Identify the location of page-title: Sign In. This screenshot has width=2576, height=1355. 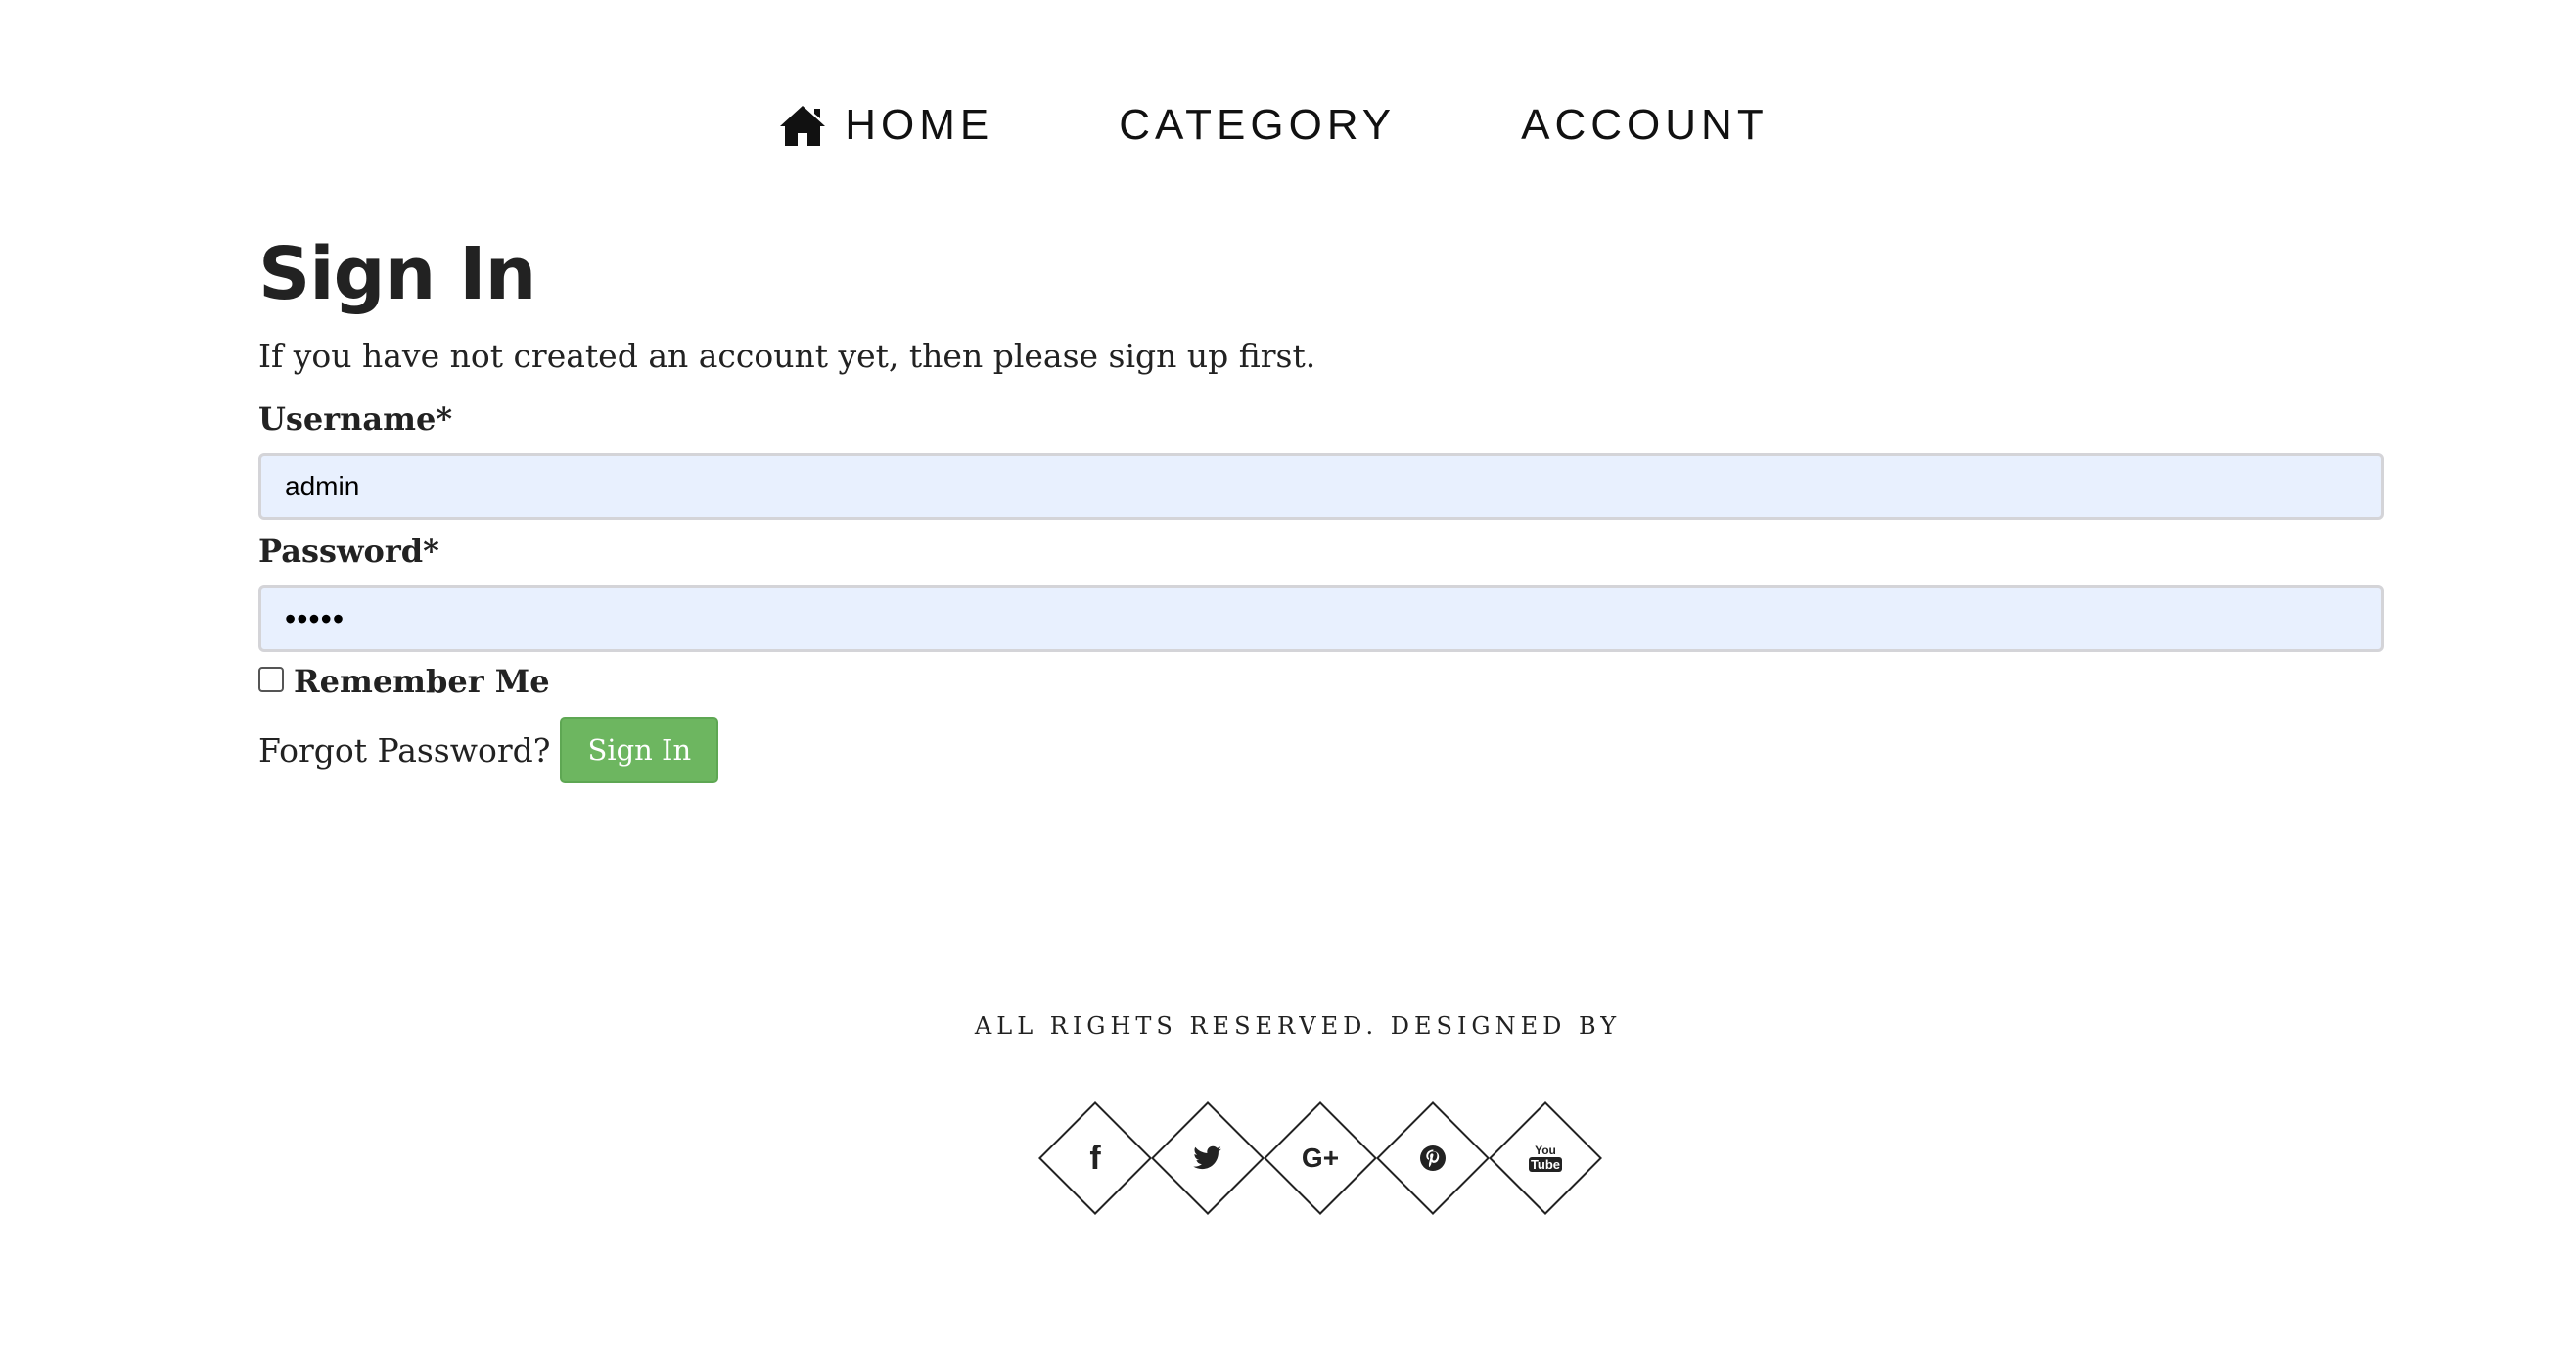
(397, 274).